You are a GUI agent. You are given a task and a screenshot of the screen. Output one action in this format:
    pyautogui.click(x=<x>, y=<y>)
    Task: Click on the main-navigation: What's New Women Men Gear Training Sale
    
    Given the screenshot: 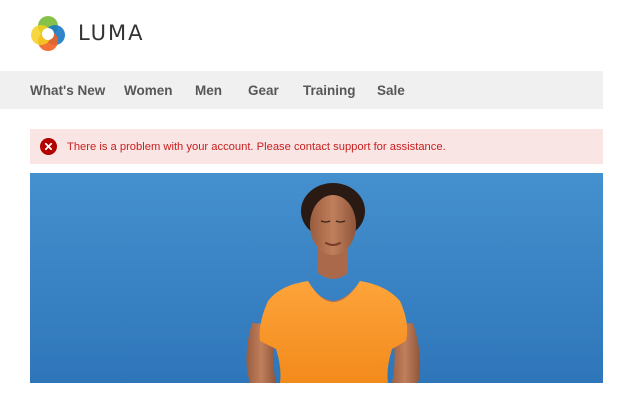 What is the action you would take?
    pyautogui.click(x=301, y=90)
    